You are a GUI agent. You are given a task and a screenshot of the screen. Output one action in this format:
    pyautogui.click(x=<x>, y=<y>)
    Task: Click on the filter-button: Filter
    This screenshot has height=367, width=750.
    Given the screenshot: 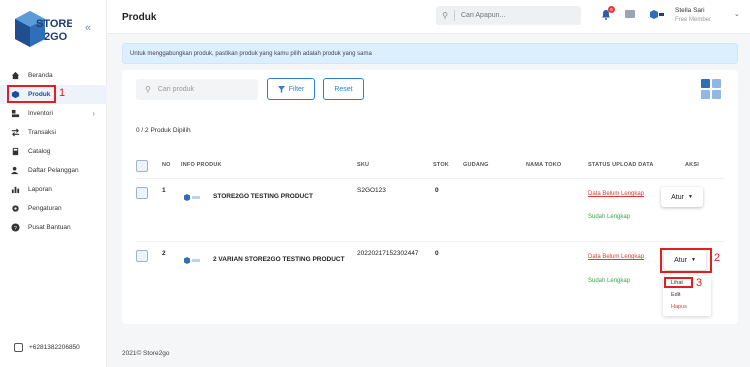 What is the action you would take?
    pyautogui.click(x=291, y=89)
    